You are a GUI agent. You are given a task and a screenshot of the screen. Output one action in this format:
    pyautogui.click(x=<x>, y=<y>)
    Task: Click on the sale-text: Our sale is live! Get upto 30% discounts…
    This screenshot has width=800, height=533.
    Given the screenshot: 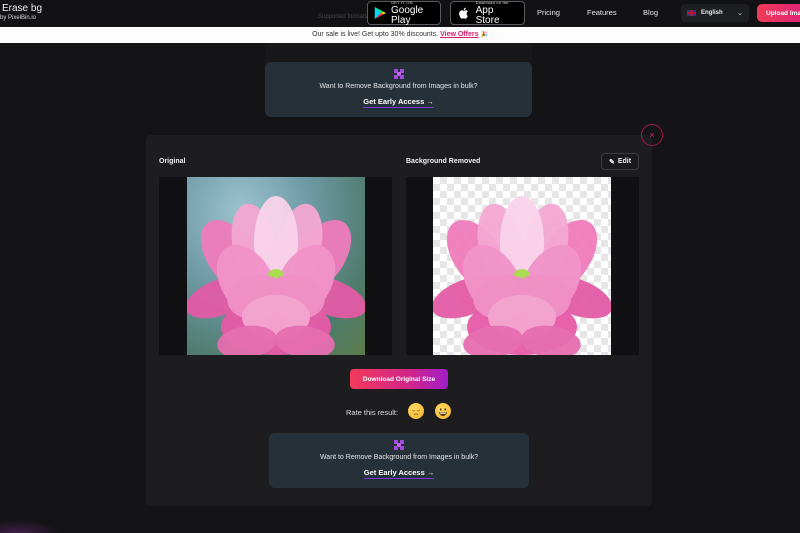 What is the action you would take?
    pyautogui.click(x=375, y=34)
    